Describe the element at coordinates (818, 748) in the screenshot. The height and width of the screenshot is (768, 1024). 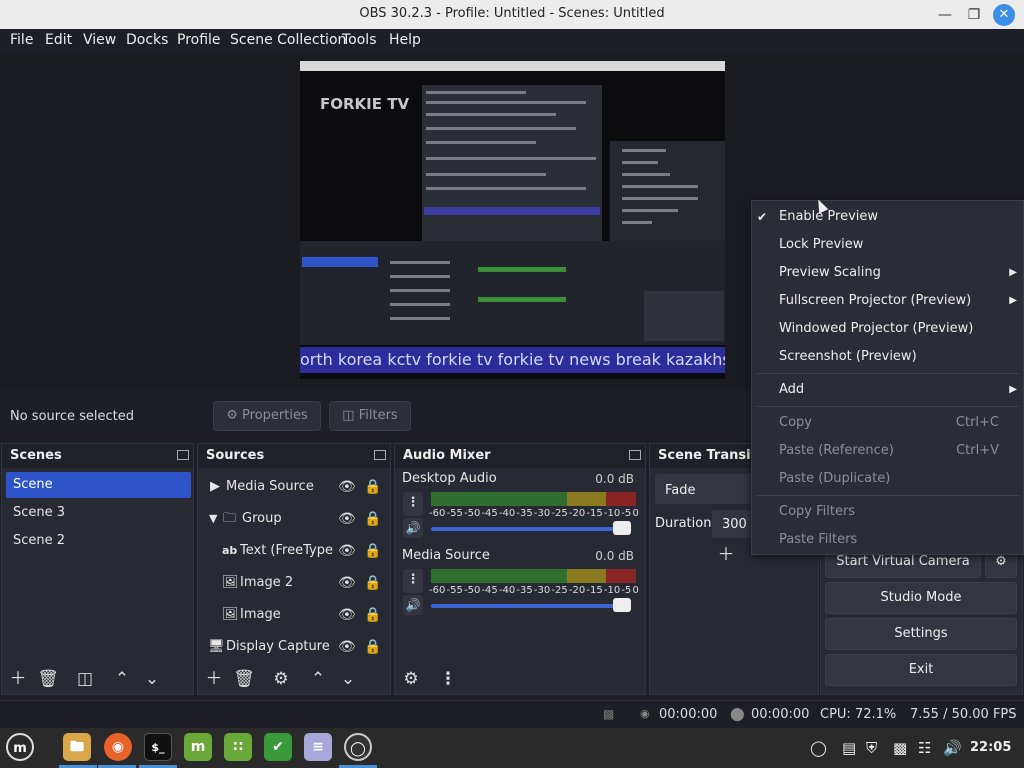
I see `obs-tray-icon: ◯` at that location.